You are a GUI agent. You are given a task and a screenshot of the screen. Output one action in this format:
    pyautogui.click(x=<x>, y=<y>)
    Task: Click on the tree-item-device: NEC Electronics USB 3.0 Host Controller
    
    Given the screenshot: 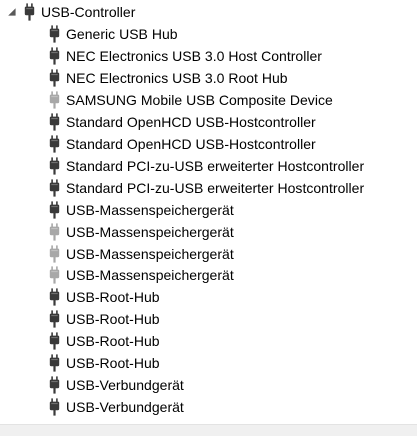 What is the action you would take?
    pyautogui.click(x=185, y=56)
    